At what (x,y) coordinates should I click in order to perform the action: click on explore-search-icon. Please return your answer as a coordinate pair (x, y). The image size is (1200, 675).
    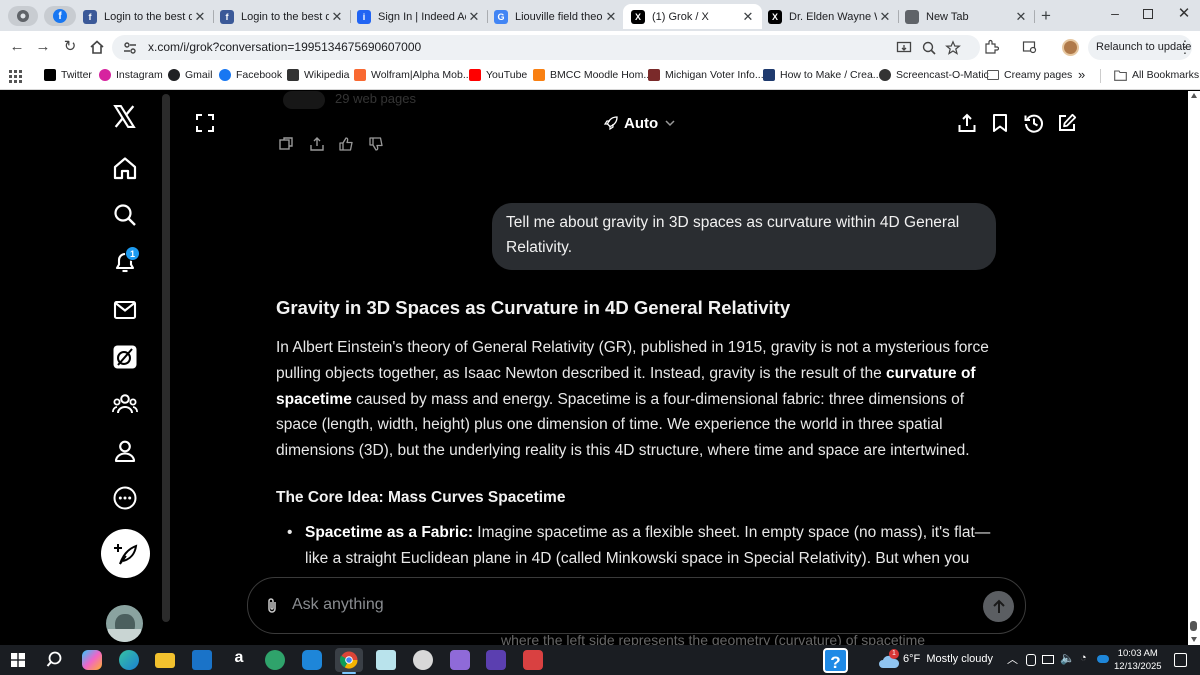
    Looking at the image, I should click on (125, 215).